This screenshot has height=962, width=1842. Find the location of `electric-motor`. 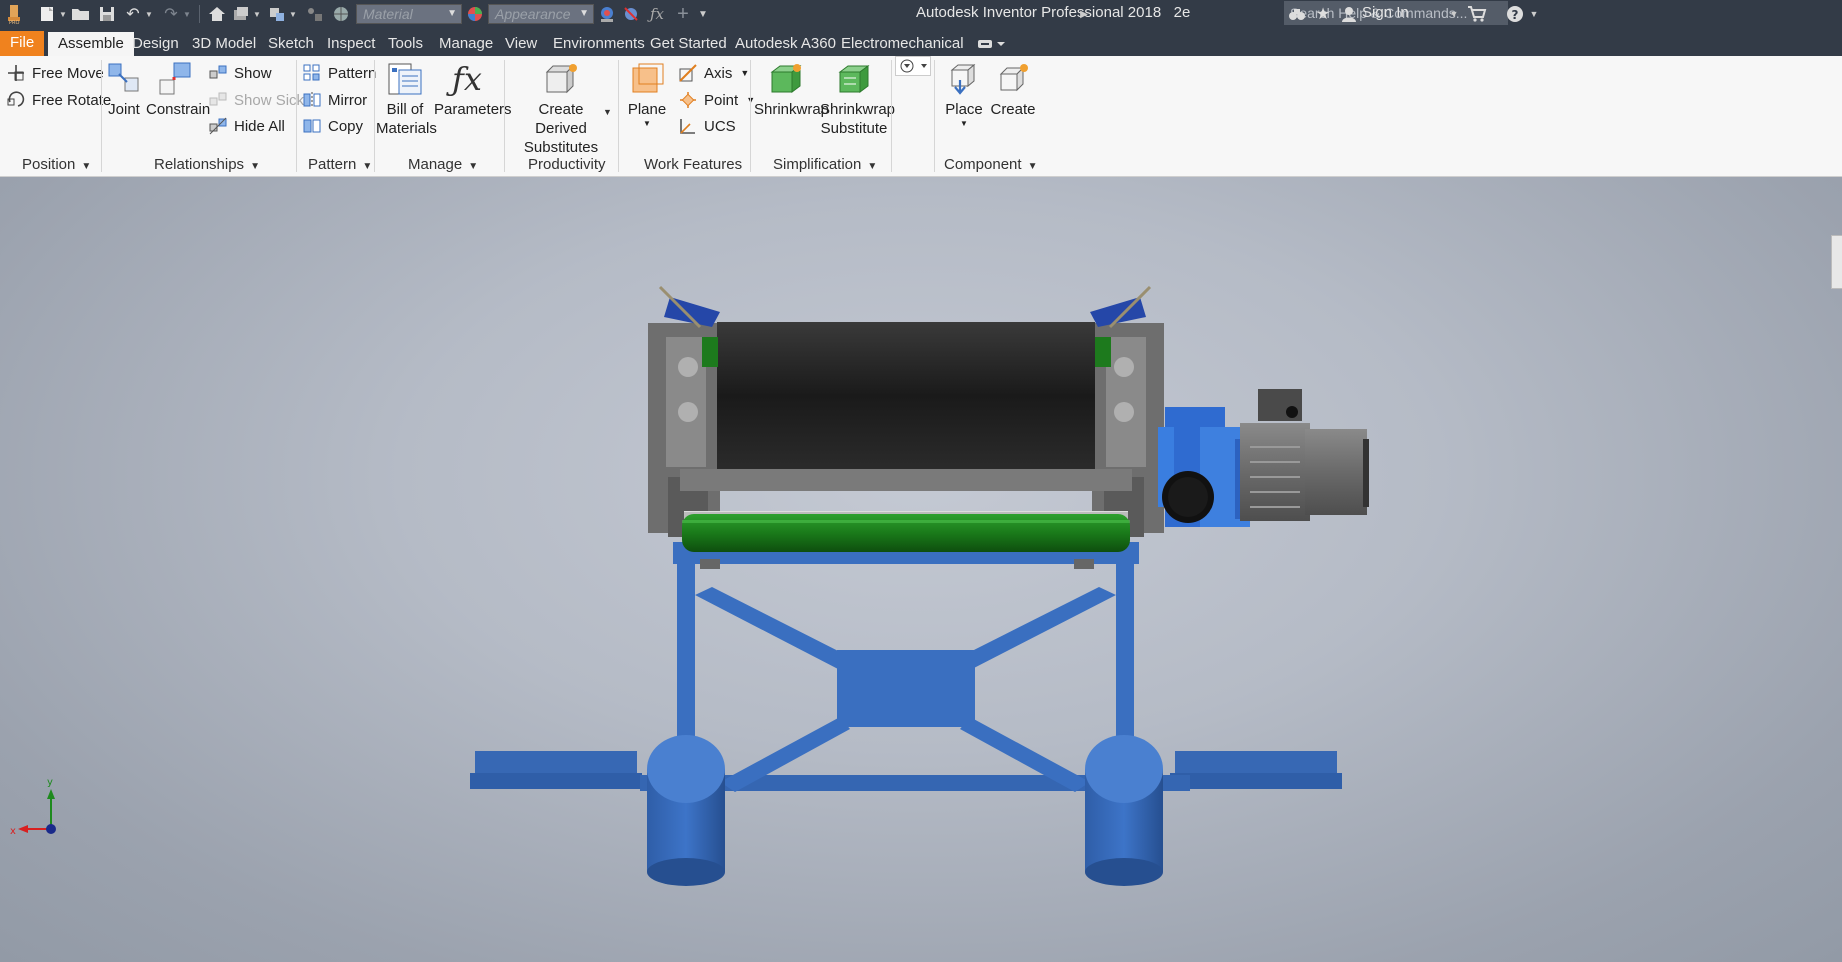

electric-motor is located at coordinates (1304, 455).